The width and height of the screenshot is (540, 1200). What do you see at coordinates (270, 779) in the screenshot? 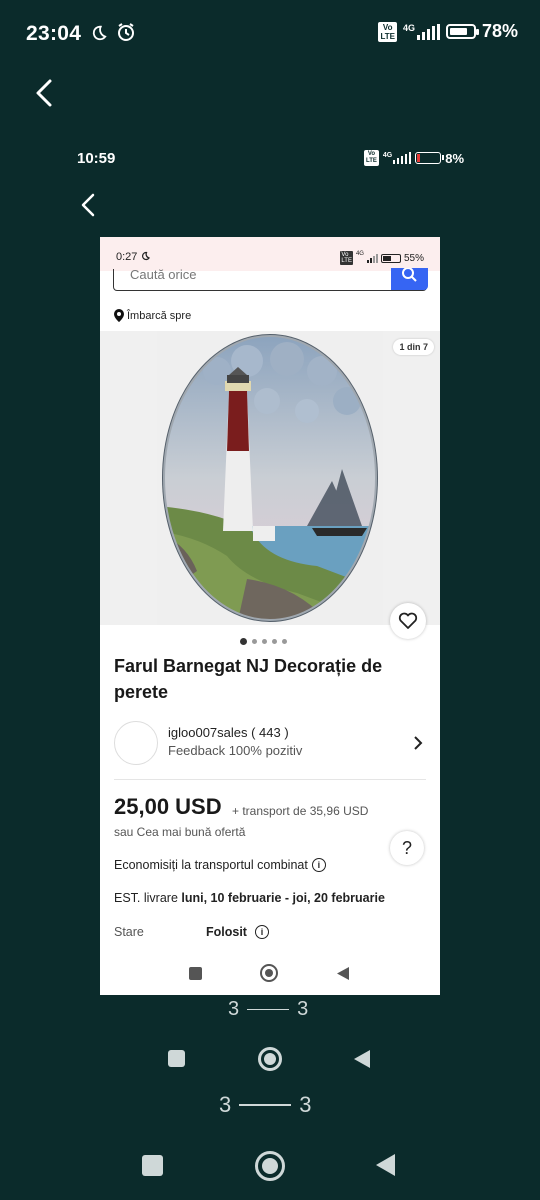
I see `divider` at bounding box center [270, 779].